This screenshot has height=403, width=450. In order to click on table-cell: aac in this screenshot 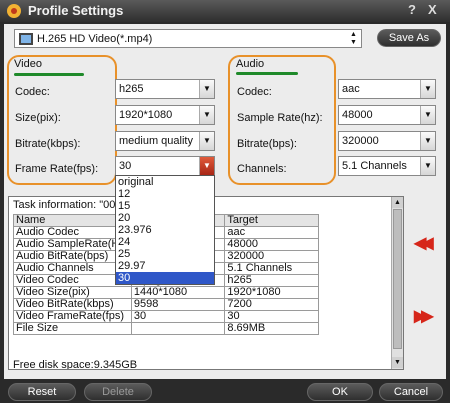, I will do `click(271, 232)`.